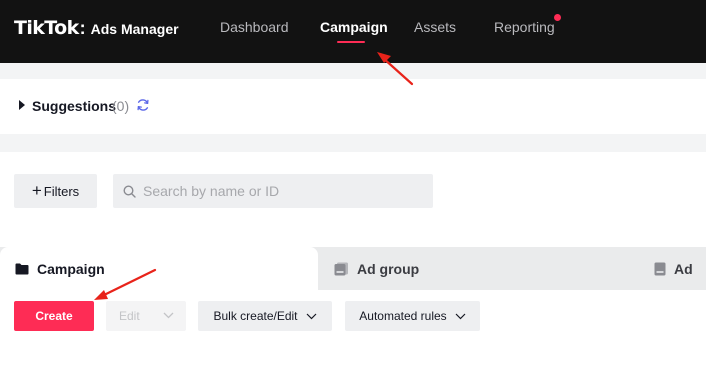 This screenshot has height=383, width=706. What do you see at coordinates (351, 42) in the screenshot?
I see `nav-active-indicator` at bounding box center [351, 42].